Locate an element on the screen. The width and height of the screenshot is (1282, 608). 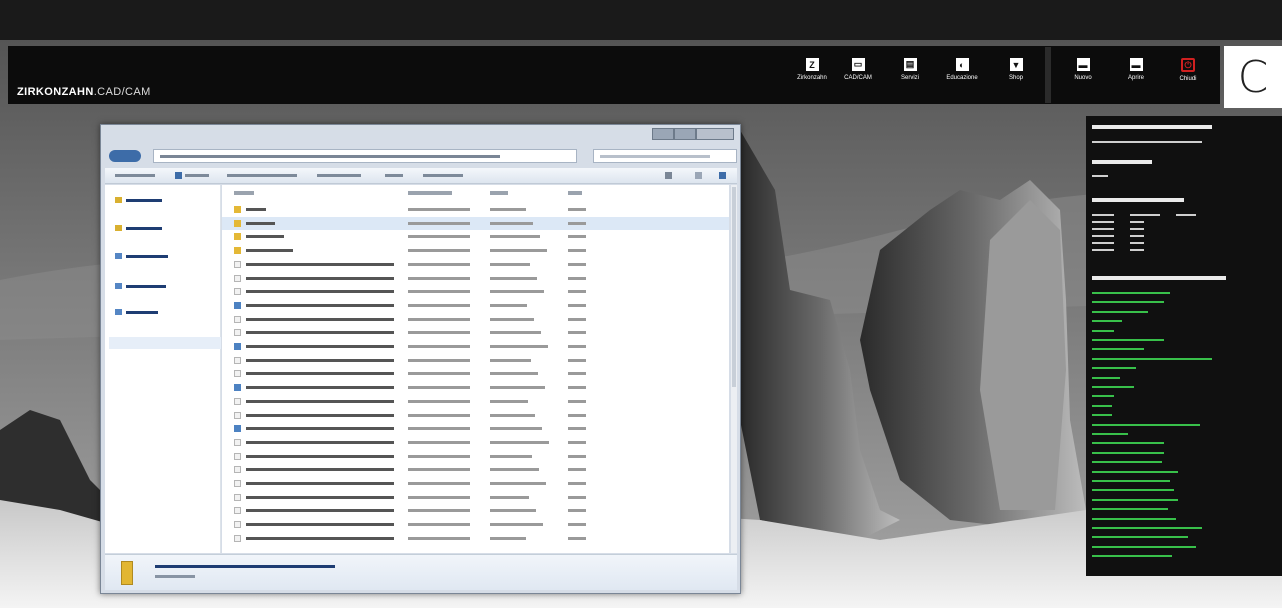
view-options-icon is located at coordinates (668, 175).